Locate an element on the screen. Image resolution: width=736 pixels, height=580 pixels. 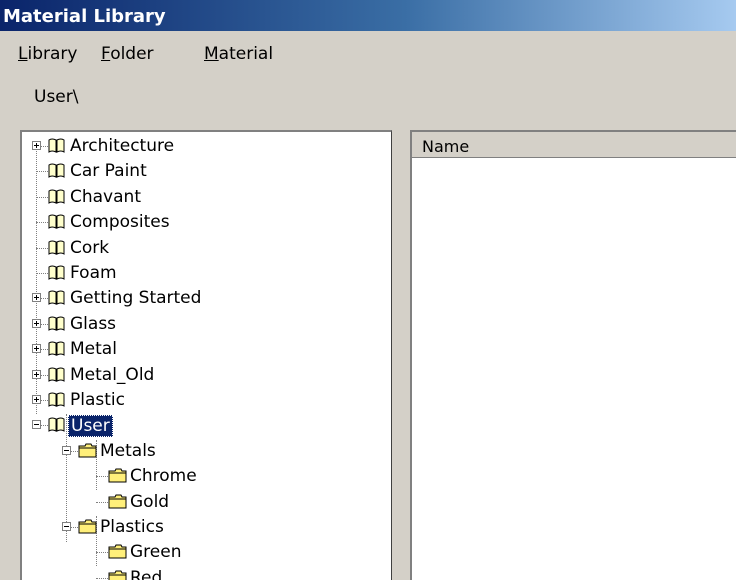
tree-item-label: Foam is located at coordinates (93, 273).